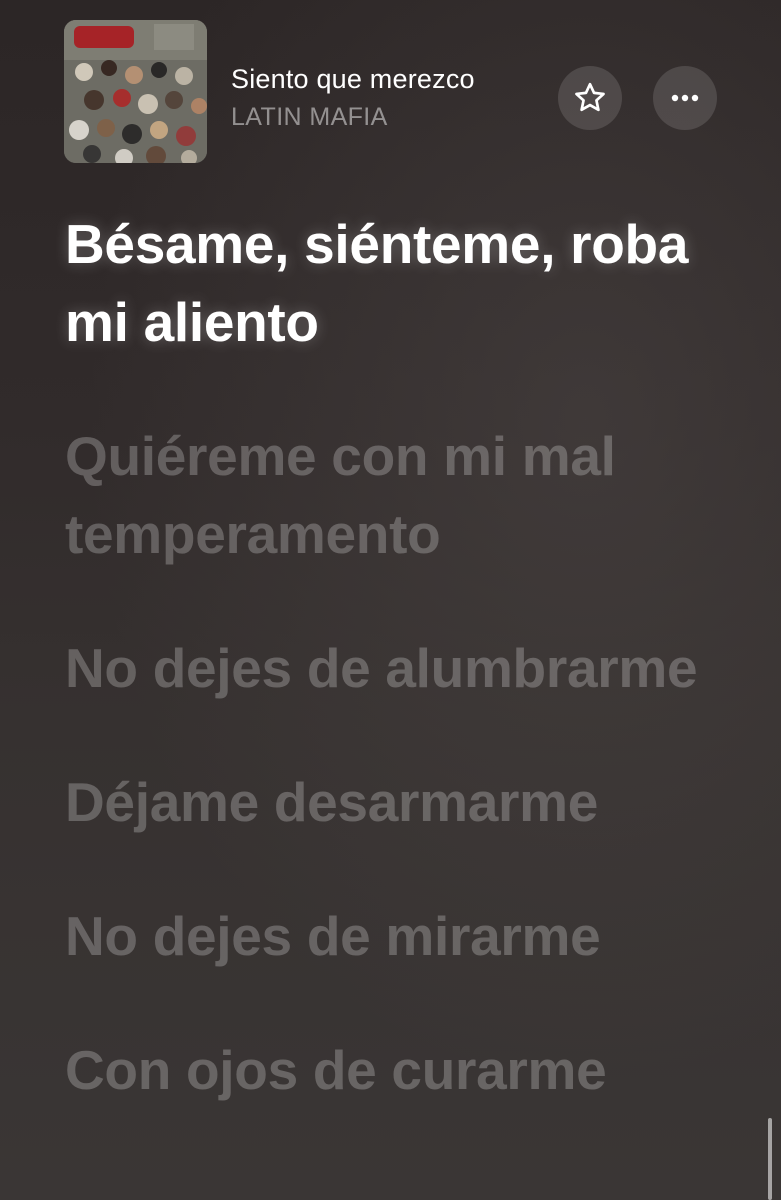 This screenshot has width=781, height=1200. What do you see at coordinates (410, 936) in the screenshot?
I see `lyric-line: No dejes de mirarme` at bounding box center [410, 936].